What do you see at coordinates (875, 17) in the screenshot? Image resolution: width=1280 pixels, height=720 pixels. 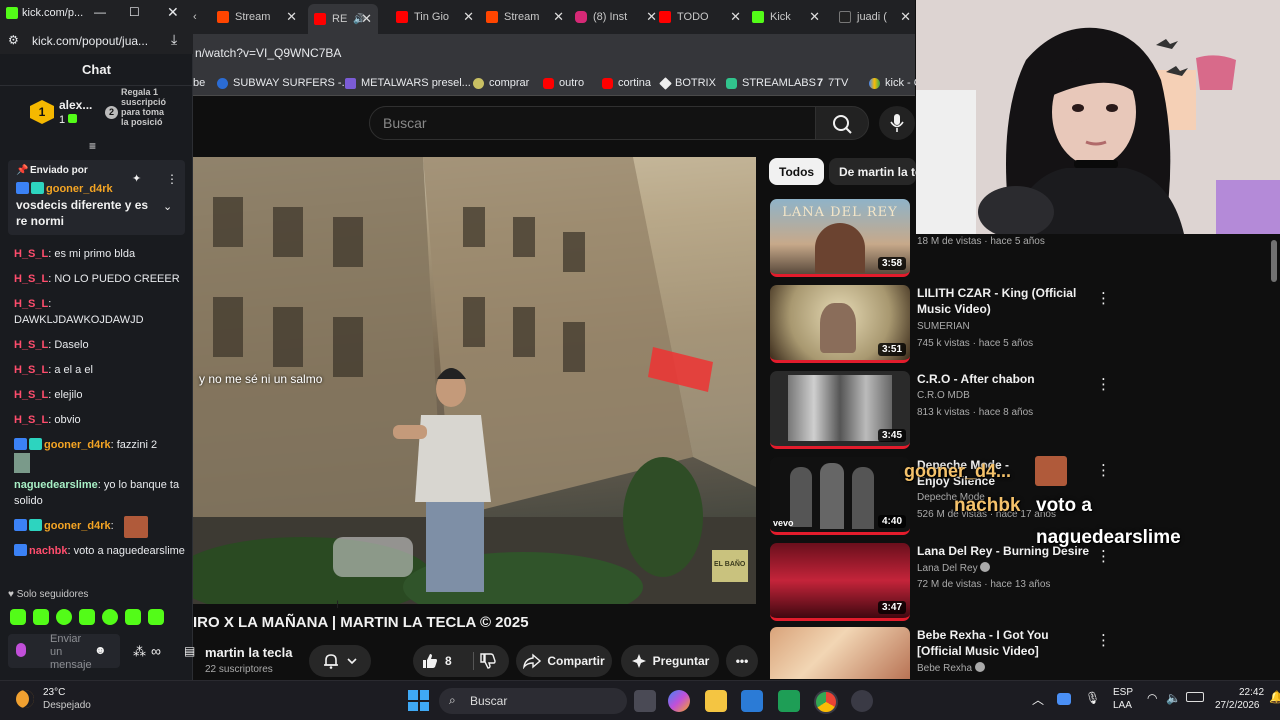 I see `tab-tiktok: juadi (✕` at bounding box center [875, 17].